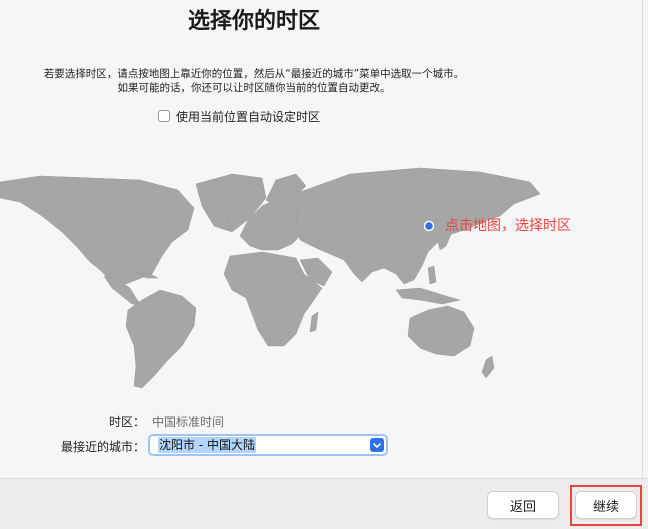 The image size is (648, 529). Describe the element at coordinates (268, 445) in the screenshot. I see `closest-city-select: 沈阳市 - 中国大陆` at that location.